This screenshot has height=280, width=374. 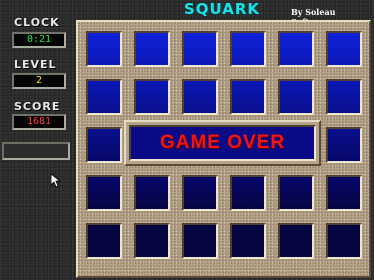 I want to click on score-label: SCORE, so click(x=37, y=106).